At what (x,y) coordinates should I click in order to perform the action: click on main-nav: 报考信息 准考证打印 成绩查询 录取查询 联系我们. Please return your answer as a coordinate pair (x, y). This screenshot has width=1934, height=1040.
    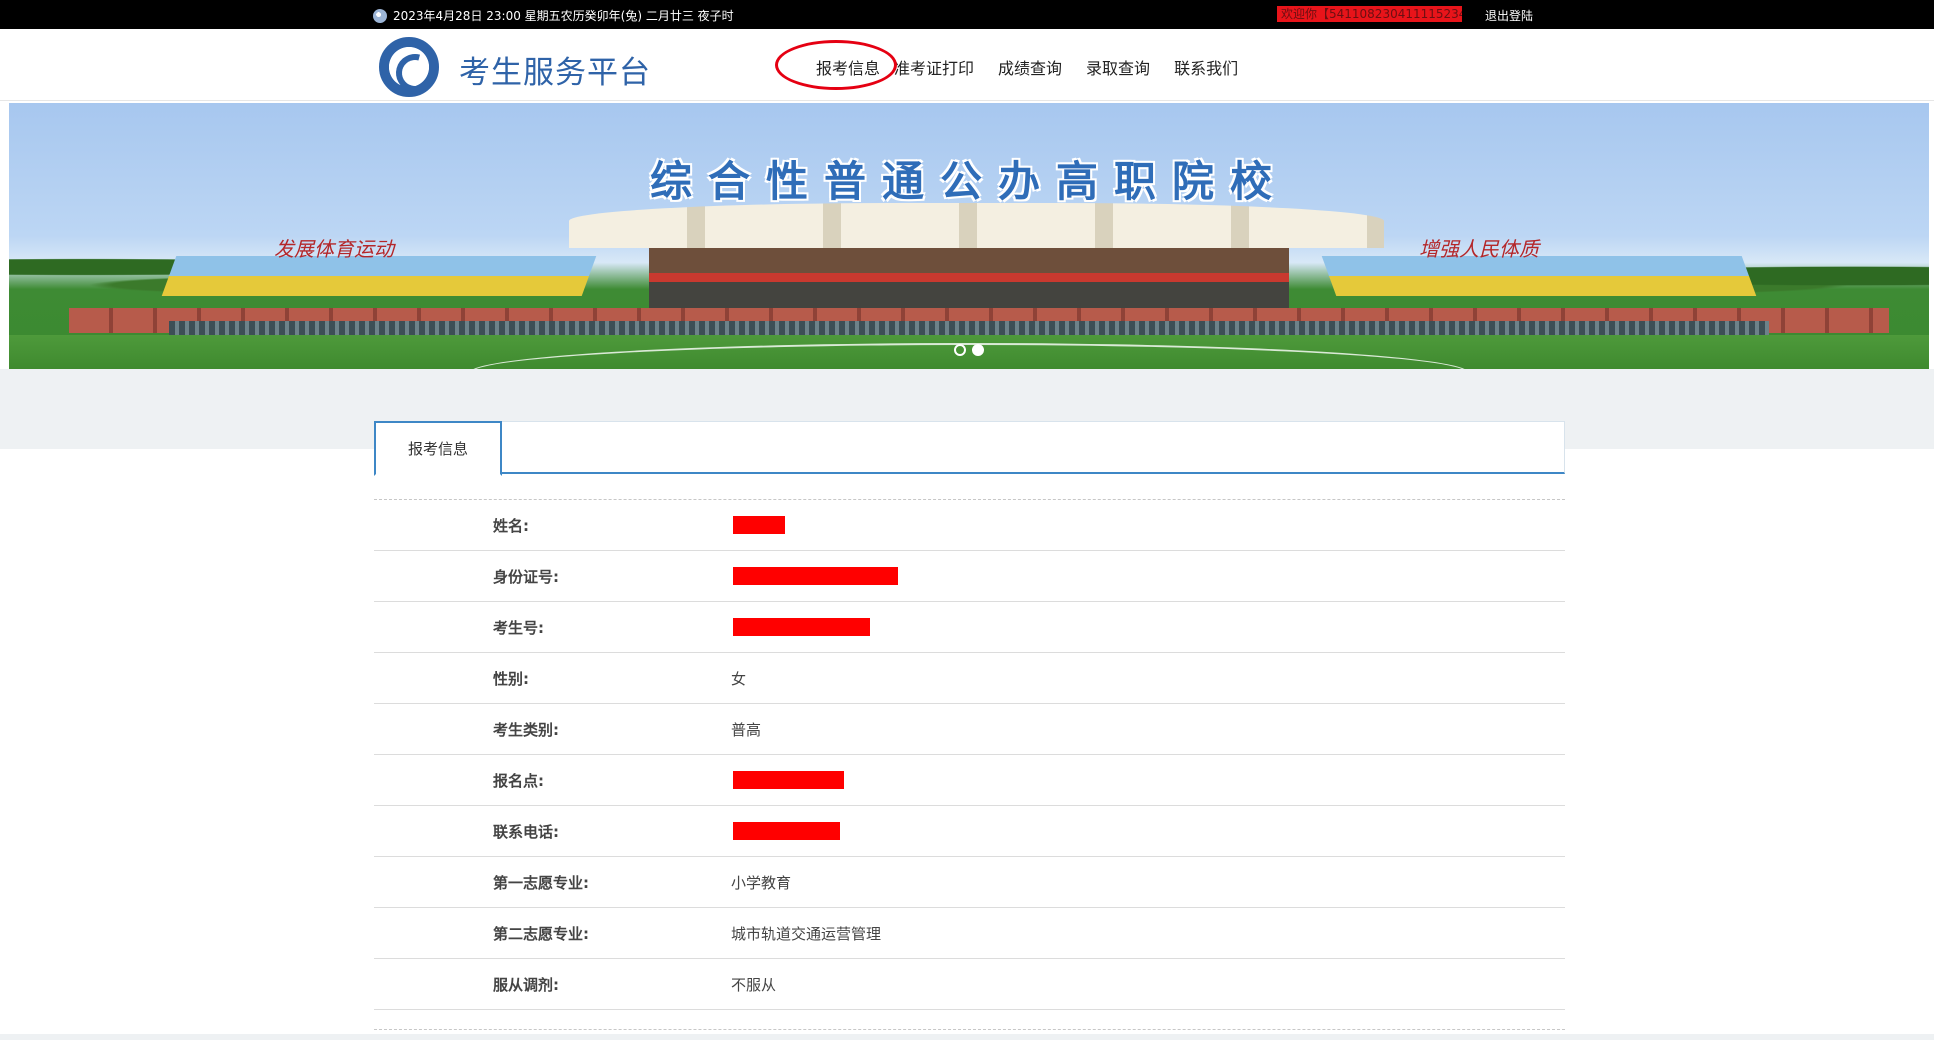
    Looking at the image, I should click on (1027, 67).